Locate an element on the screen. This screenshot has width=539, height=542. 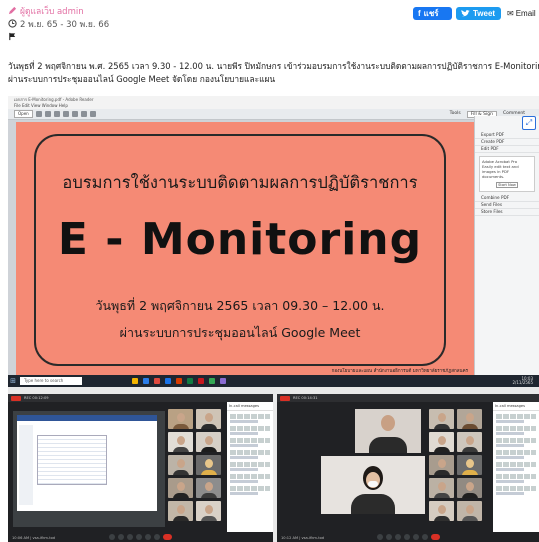
windows-taskbar: ⊞ Type here to search 10:03 2/11/2565 is located at coordinates (273, 381).